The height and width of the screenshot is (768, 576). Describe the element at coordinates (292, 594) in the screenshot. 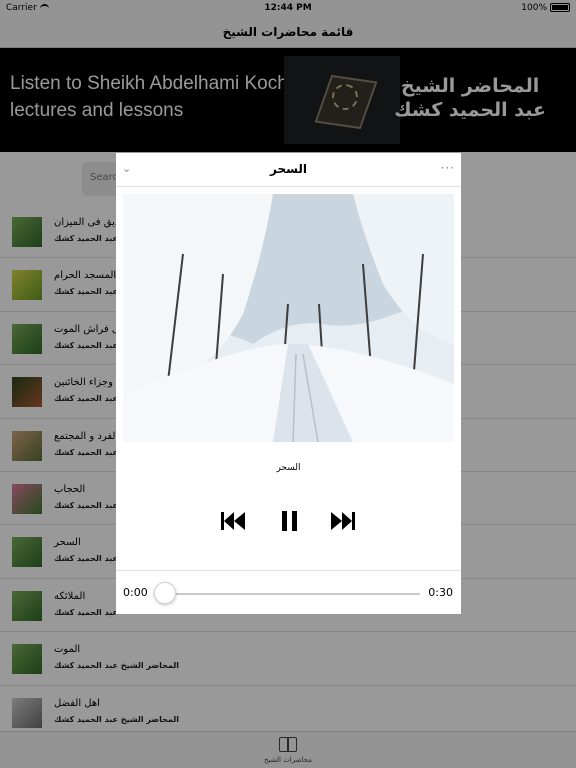

I see `seek-track` at that location.